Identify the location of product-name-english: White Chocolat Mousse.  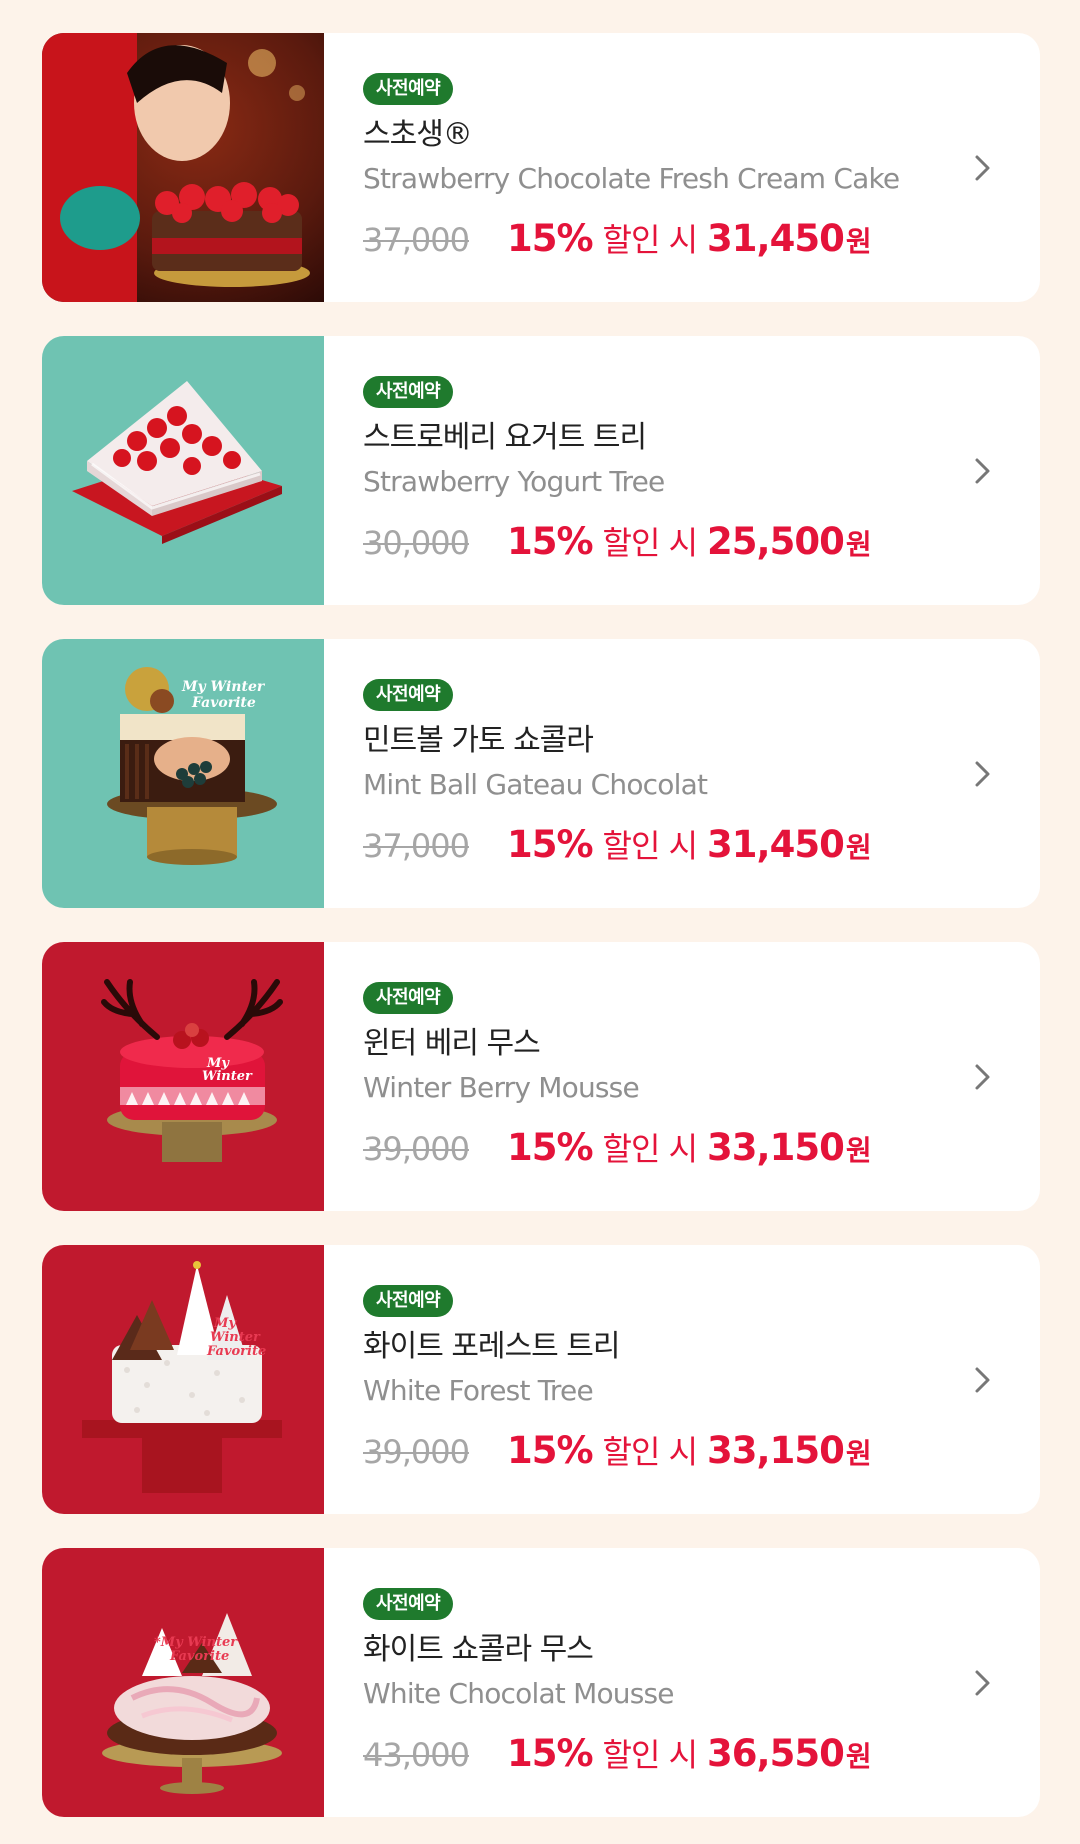
(519, 1693).